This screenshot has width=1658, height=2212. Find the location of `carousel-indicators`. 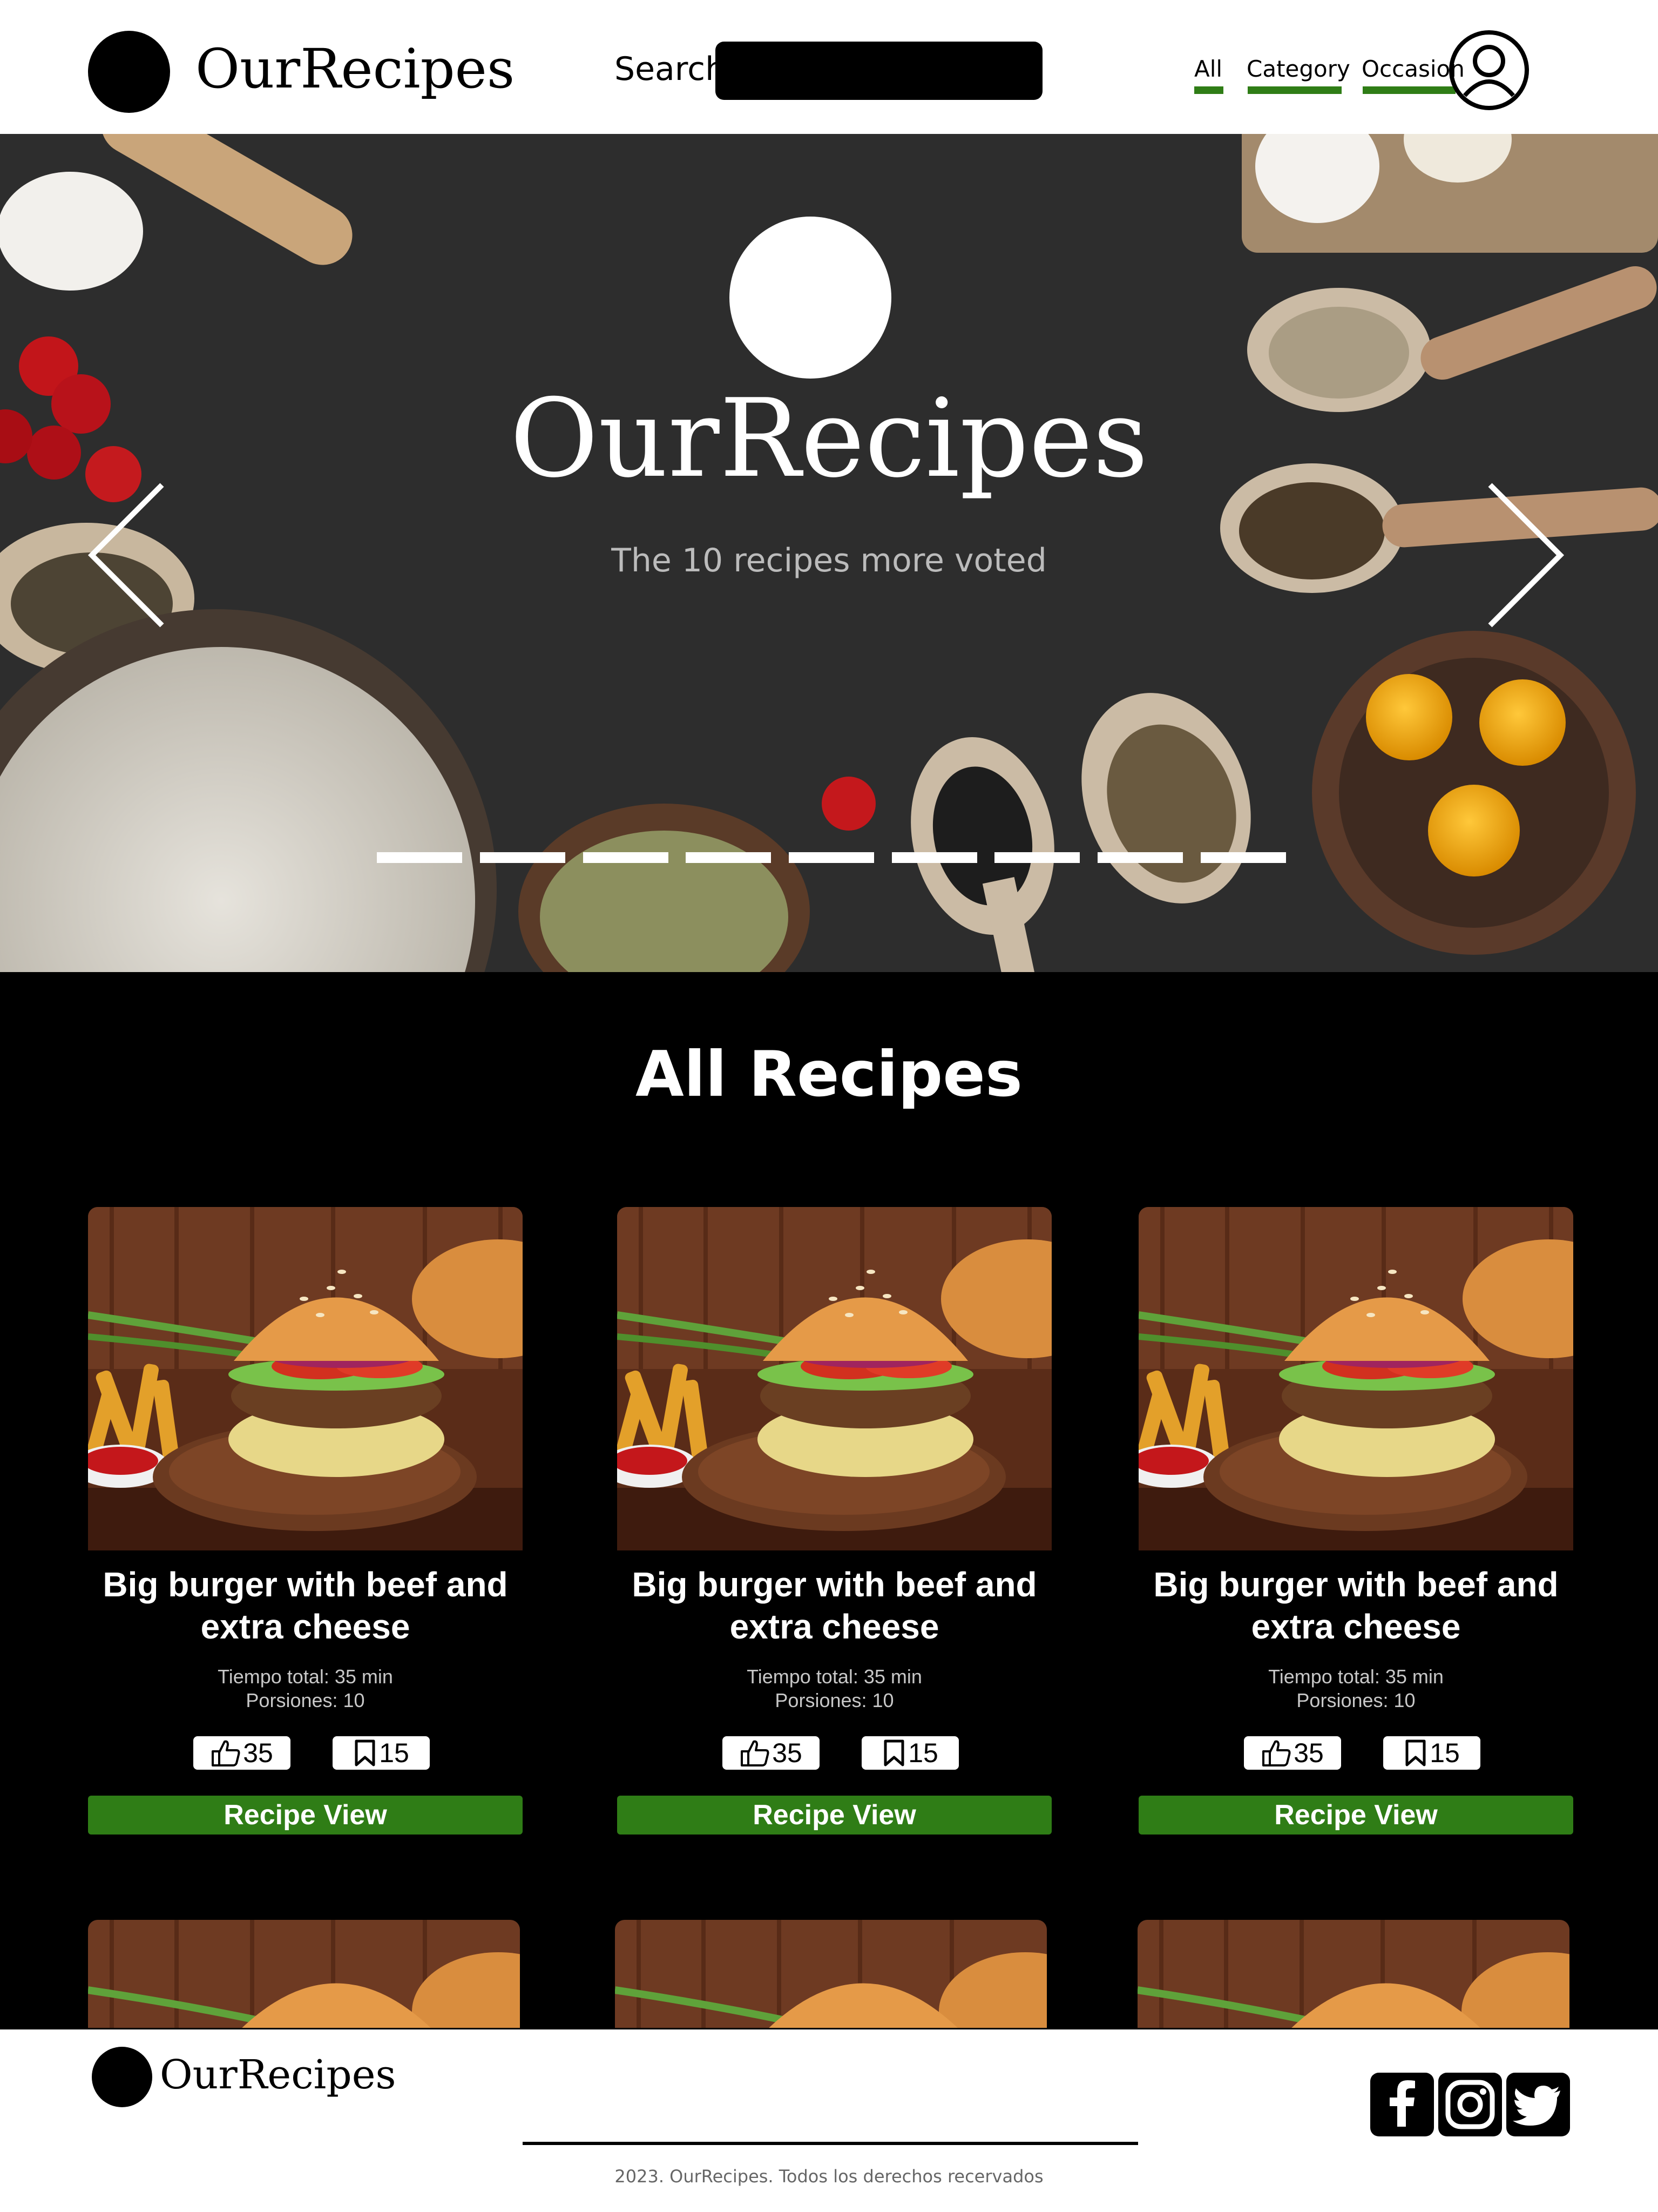

carousel-indicators is located at coordinates (832, 857).